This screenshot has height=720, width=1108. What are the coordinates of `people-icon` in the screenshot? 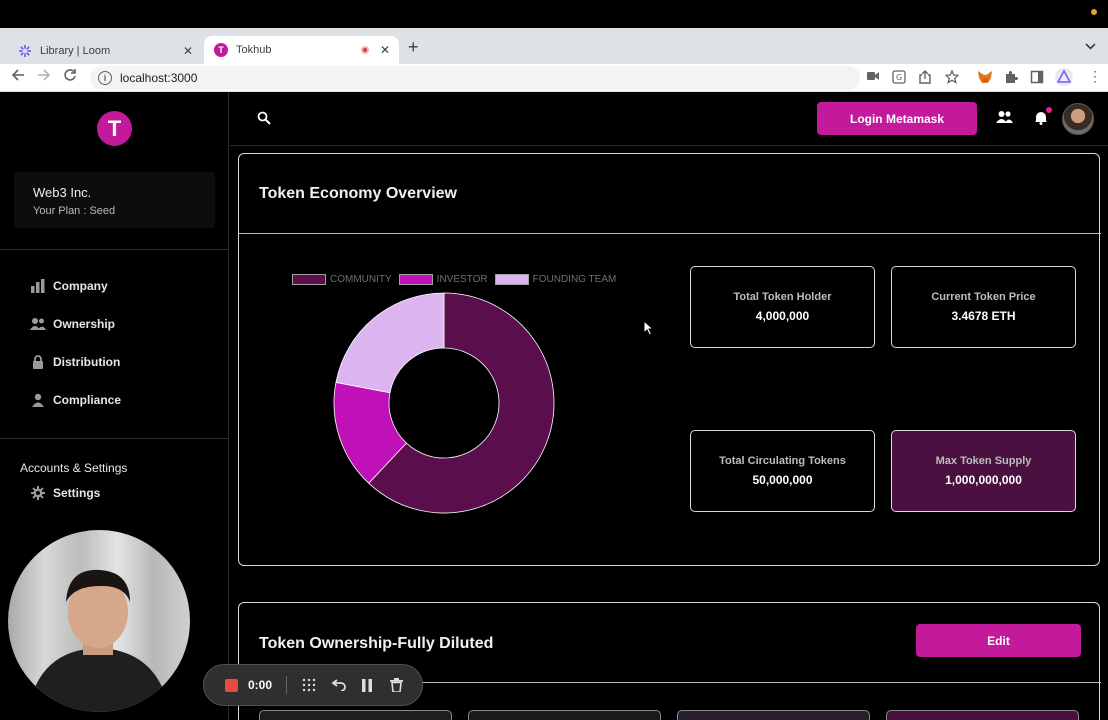 It's located at (38, 324).